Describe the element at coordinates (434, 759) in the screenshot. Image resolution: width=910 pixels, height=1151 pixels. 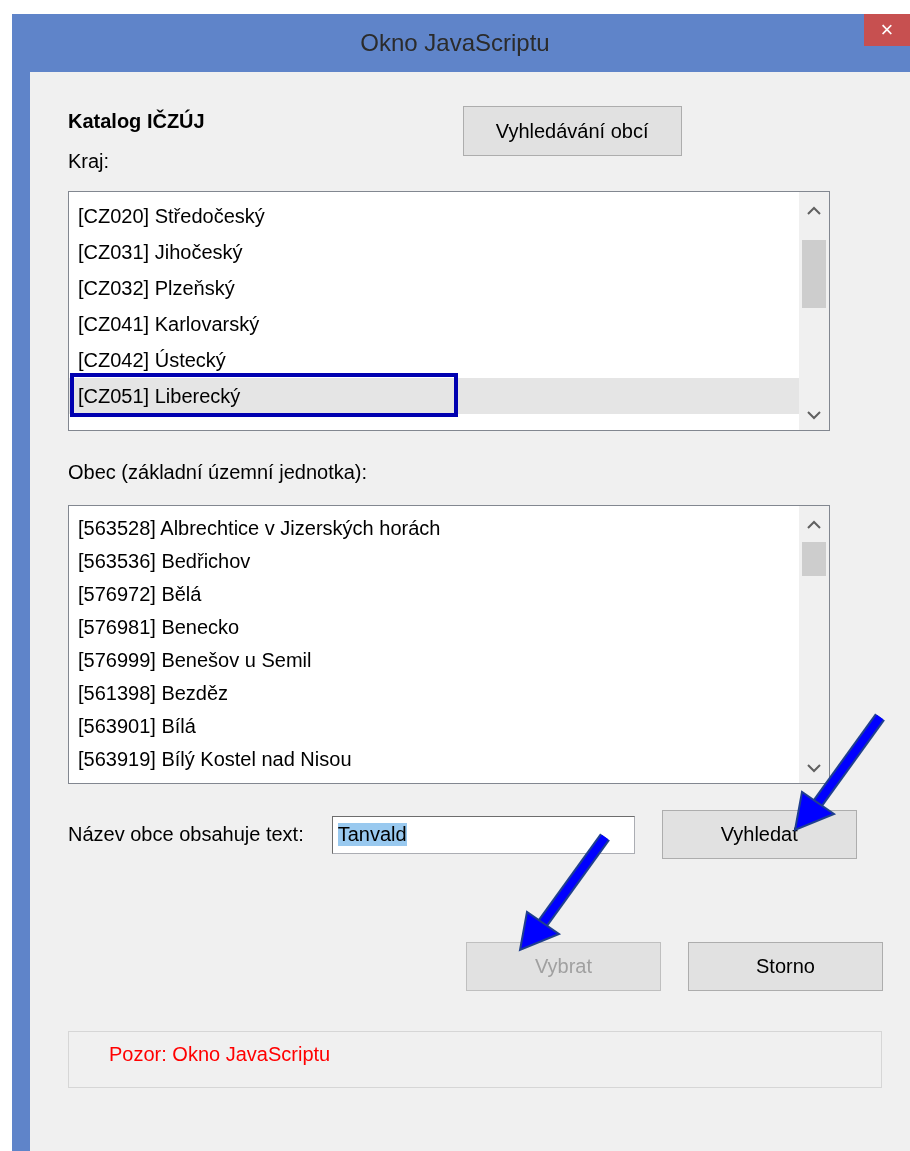
I see `list-item: [563919] Bílý Kostel nad Nisou` at that location.